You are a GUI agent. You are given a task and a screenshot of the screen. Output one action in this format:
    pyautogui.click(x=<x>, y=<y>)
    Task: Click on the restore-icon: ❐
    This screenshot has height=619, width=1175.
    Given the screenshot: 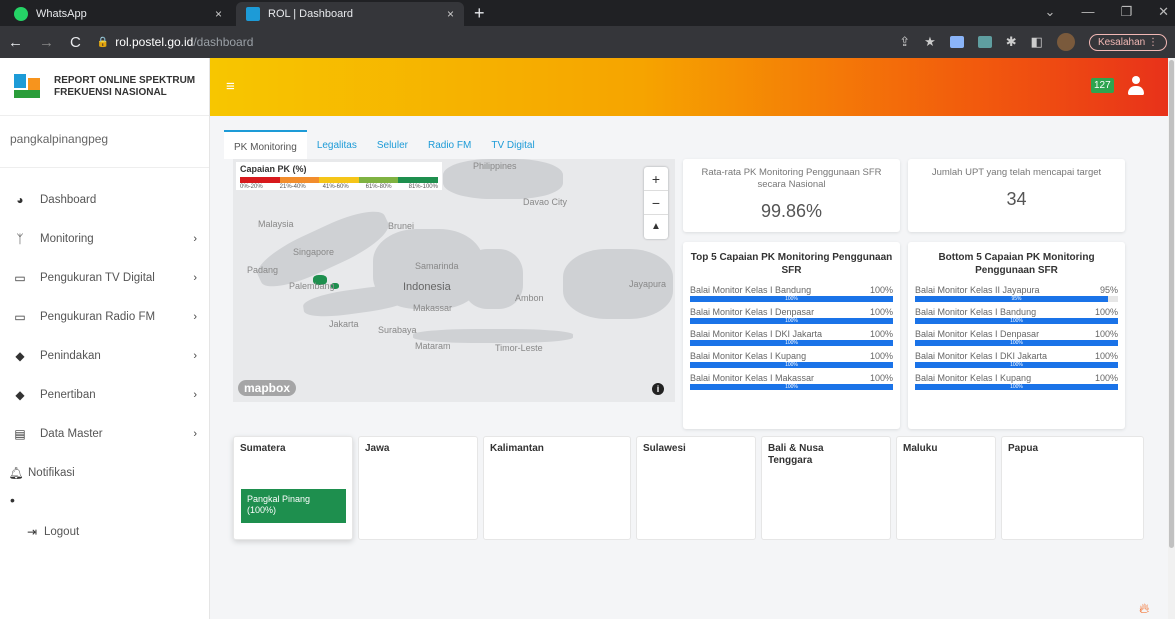 What is the action you would take?
    pyautogui.click(x=1126, y=12)
    